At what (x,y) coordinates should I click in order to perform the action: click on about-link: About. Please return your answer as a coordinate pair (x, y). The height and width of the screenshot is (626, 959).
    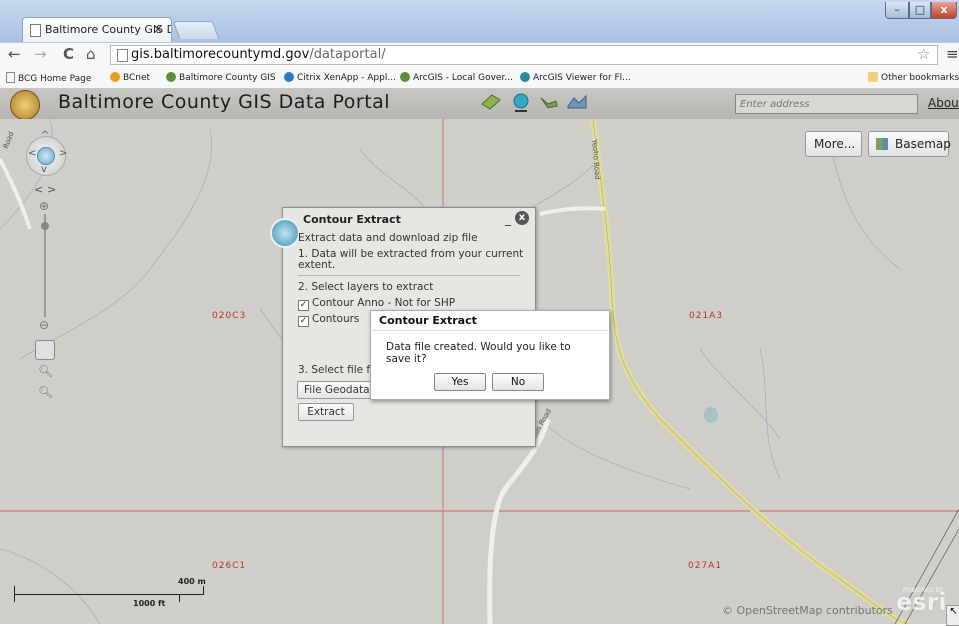
    Looking at the image, I should click on (943, 103).